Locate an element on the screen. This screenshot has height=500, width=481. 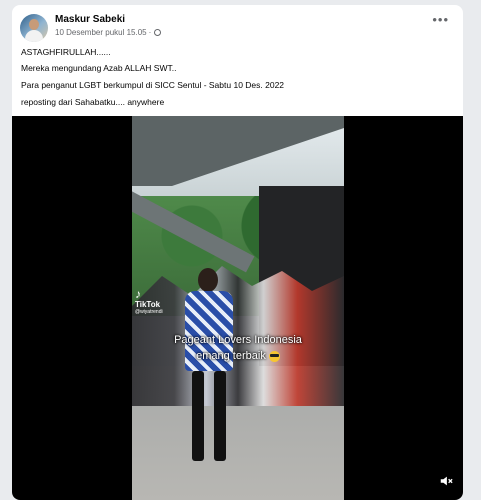
avatar is located at coordinates (34, 28).